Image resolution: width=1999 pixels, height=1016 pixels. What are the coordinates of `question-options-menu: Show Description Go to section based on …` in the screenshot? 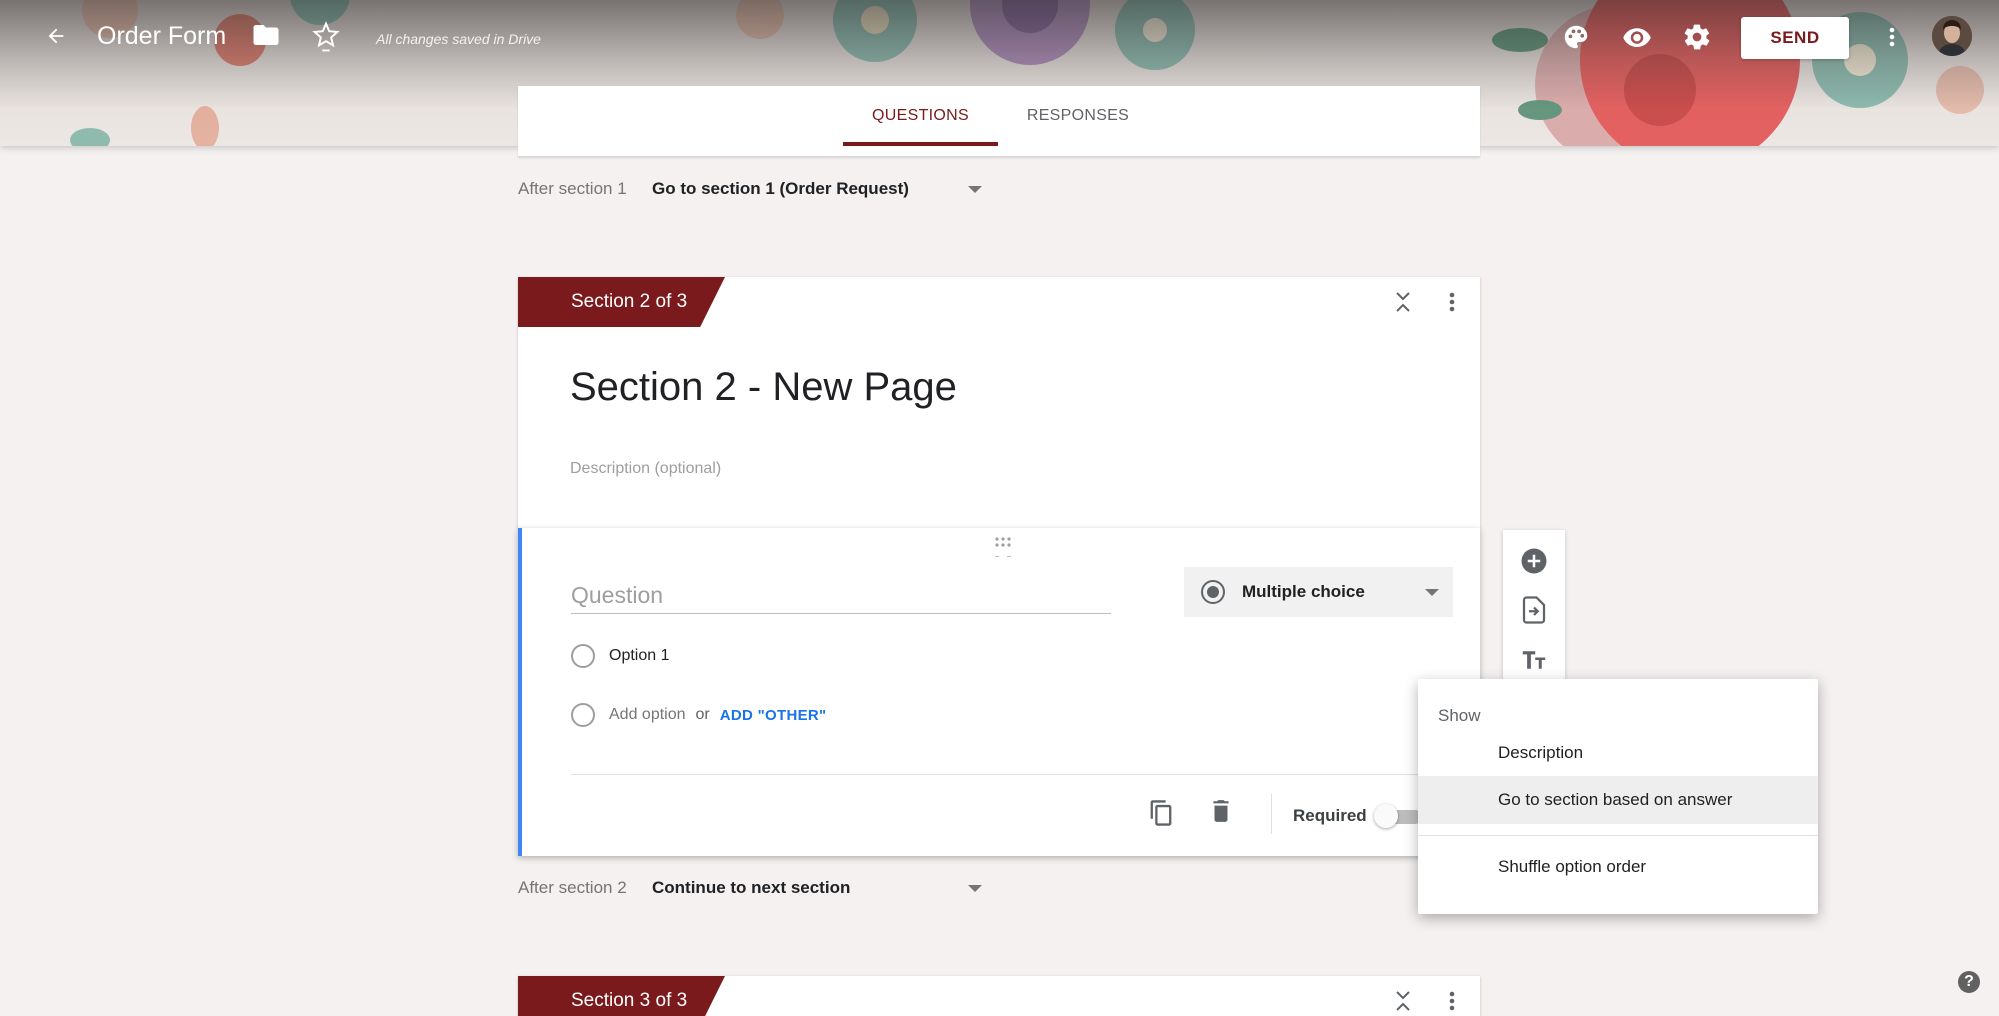 It's located at (1618, 796).